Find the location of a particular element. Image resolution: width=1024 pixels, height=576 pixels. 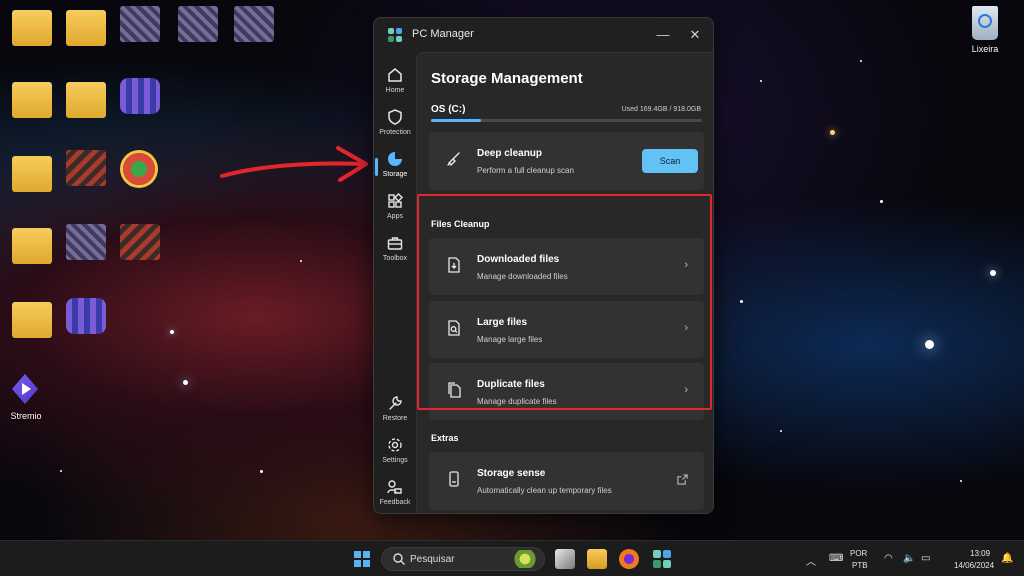

clock-time: 13:09 is located at coordinates (980, 553).